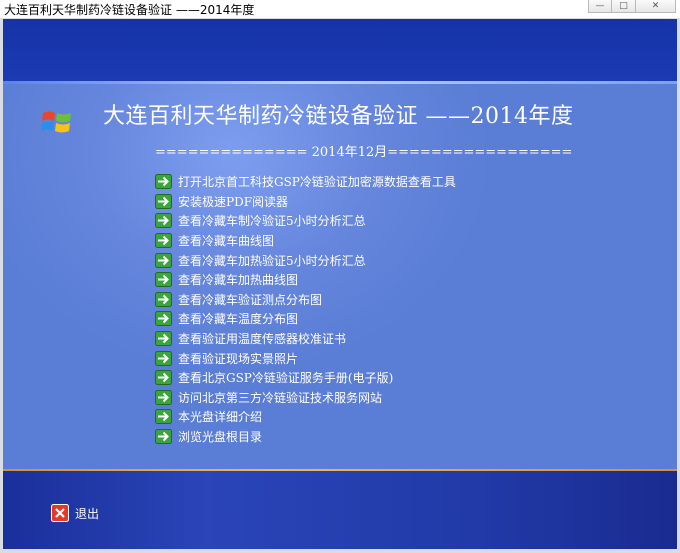  What do you see at coordinates (340, 50) in the screenshot?
I see `top-band` at bounding box center [340, 50].